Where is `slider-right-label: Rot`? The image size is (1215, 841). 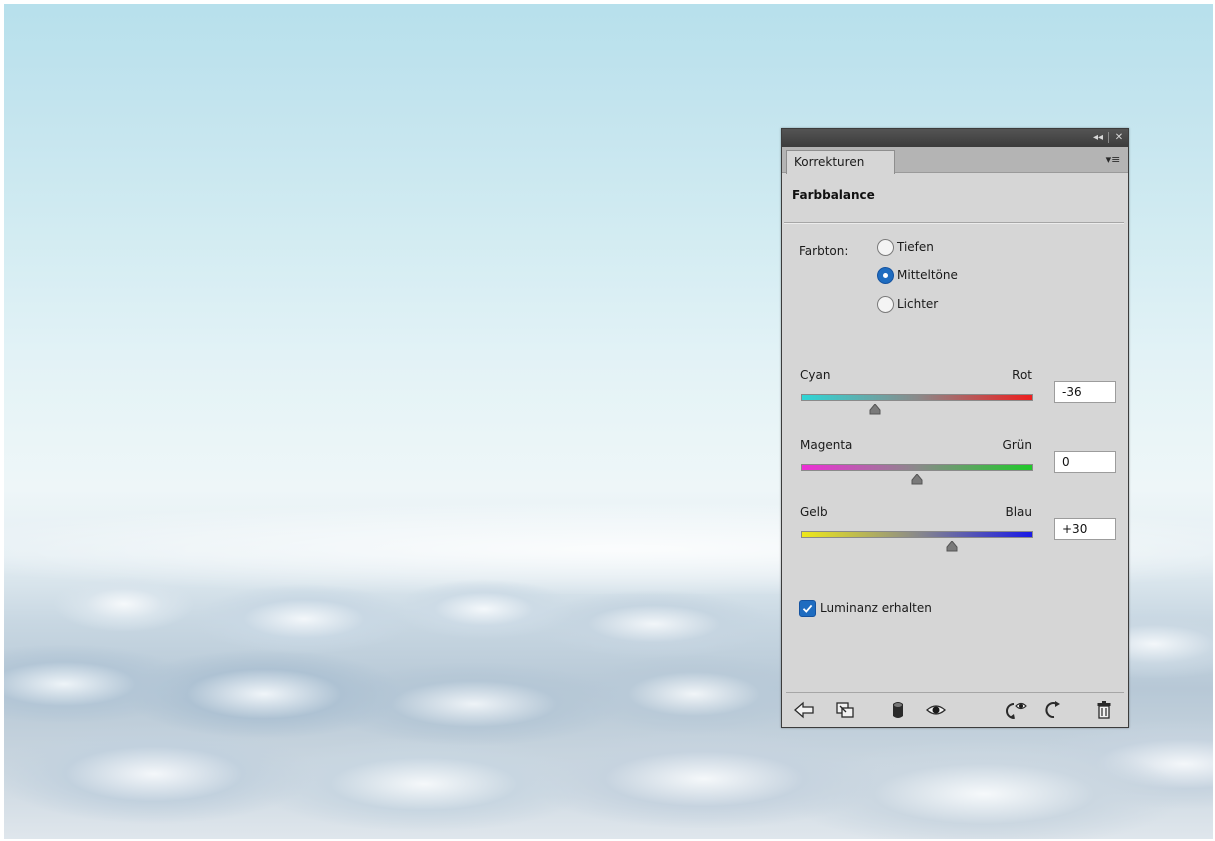 slider-right-label: Rot is located at coordinates (1022, 375).